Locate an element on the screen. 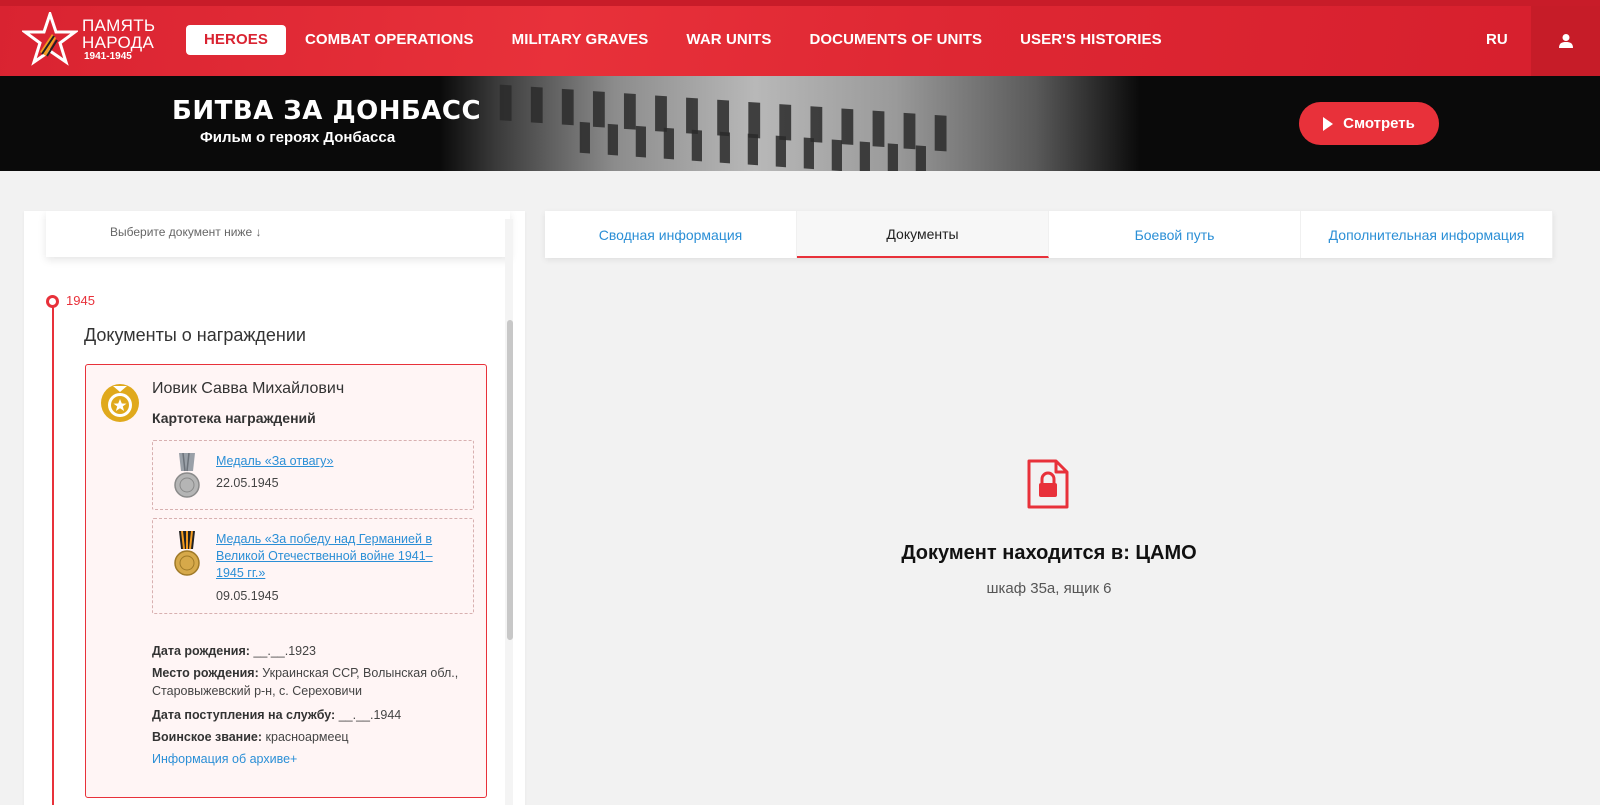  rank-label: Воинское звание: is located at coordinates (207, 737).